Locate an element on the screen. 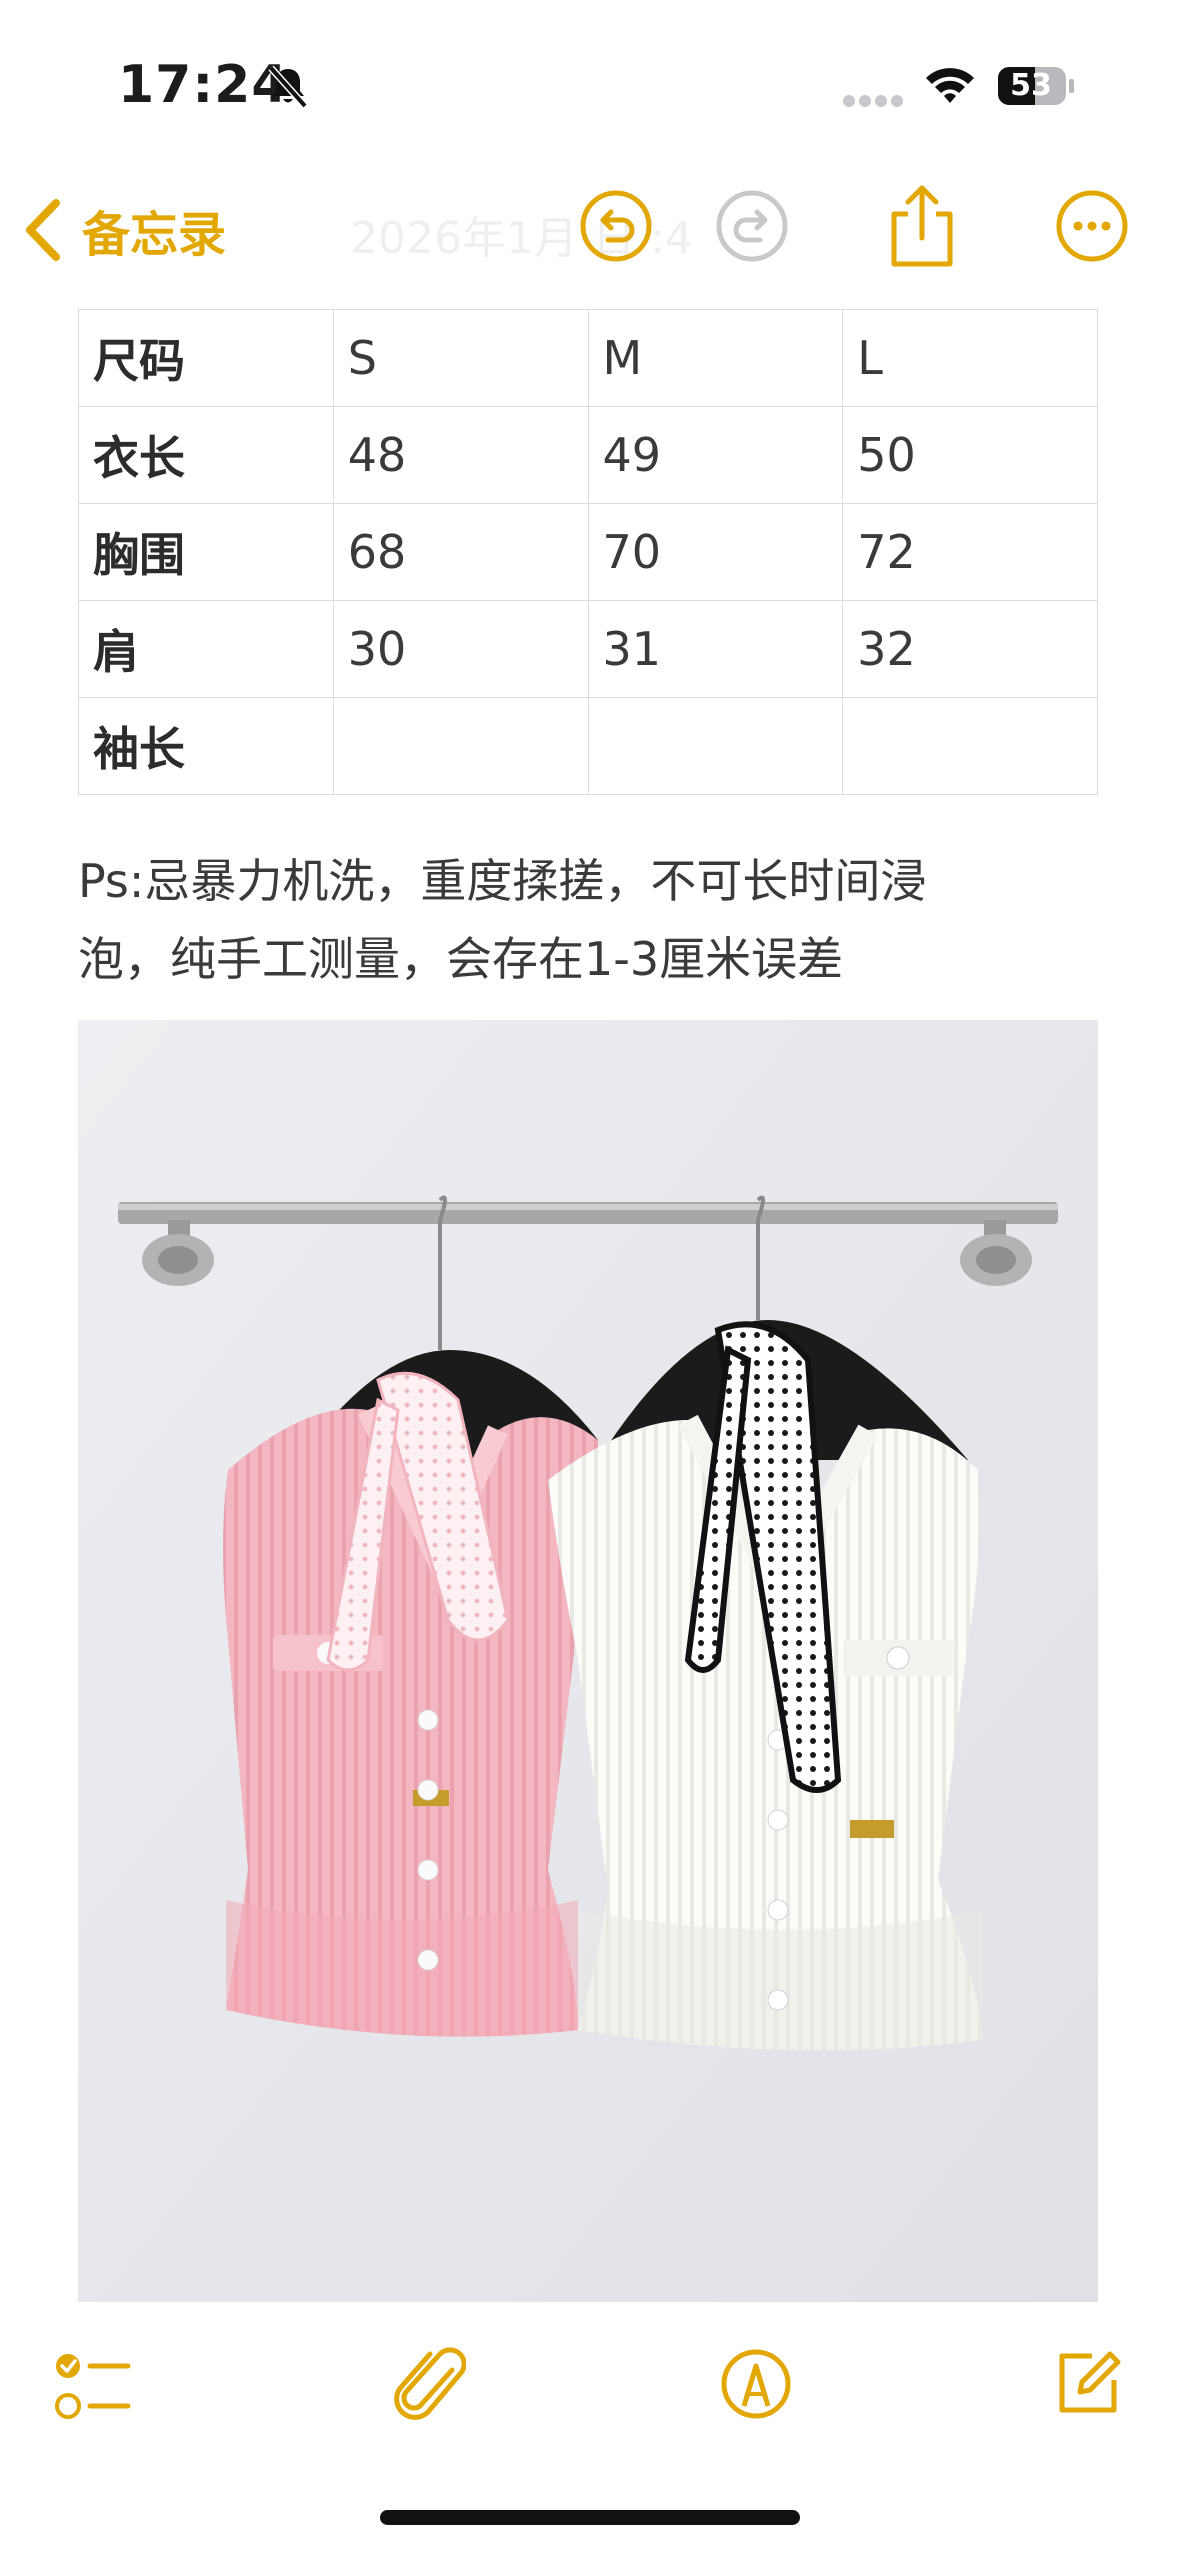  checklist-icon is located at coordinates (93, 2387).